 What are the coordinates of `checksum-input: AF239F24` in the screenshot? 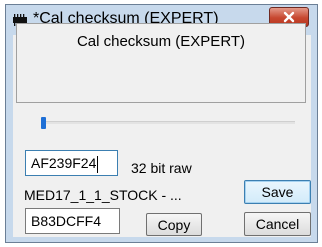 It's located at (71, 163).